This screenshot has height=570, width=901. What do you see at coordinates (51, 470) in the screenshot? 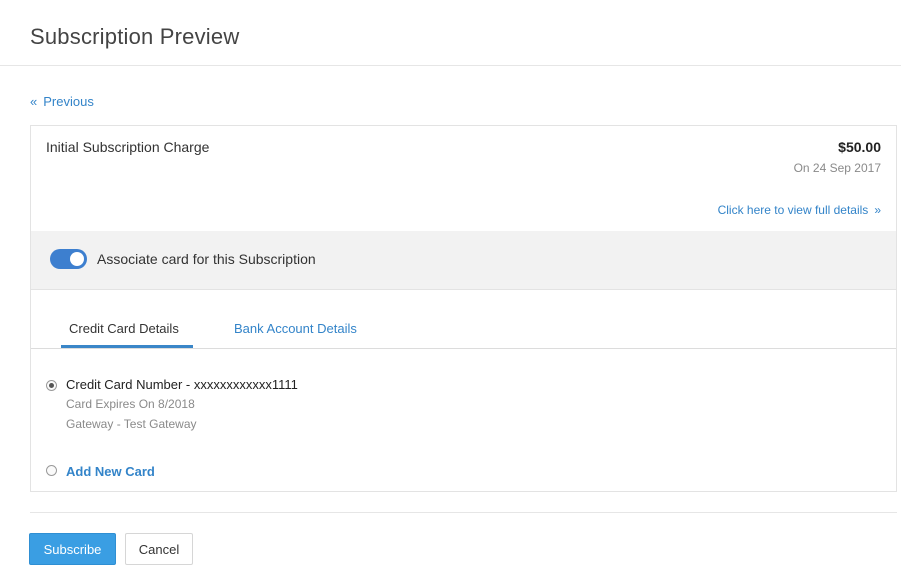
I see `add-new-card-radio` at bounding box center [51, 470].